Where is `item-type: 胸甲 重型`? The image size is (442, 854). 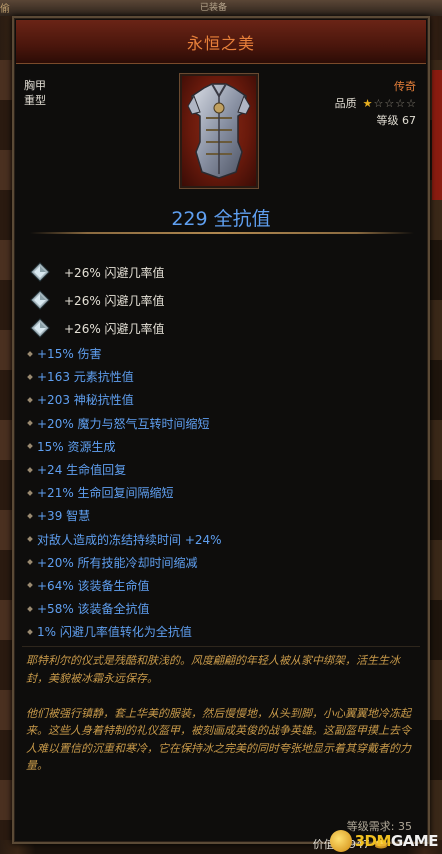 item-type: 胸甲 重型 is located at coordinates (35, 93).